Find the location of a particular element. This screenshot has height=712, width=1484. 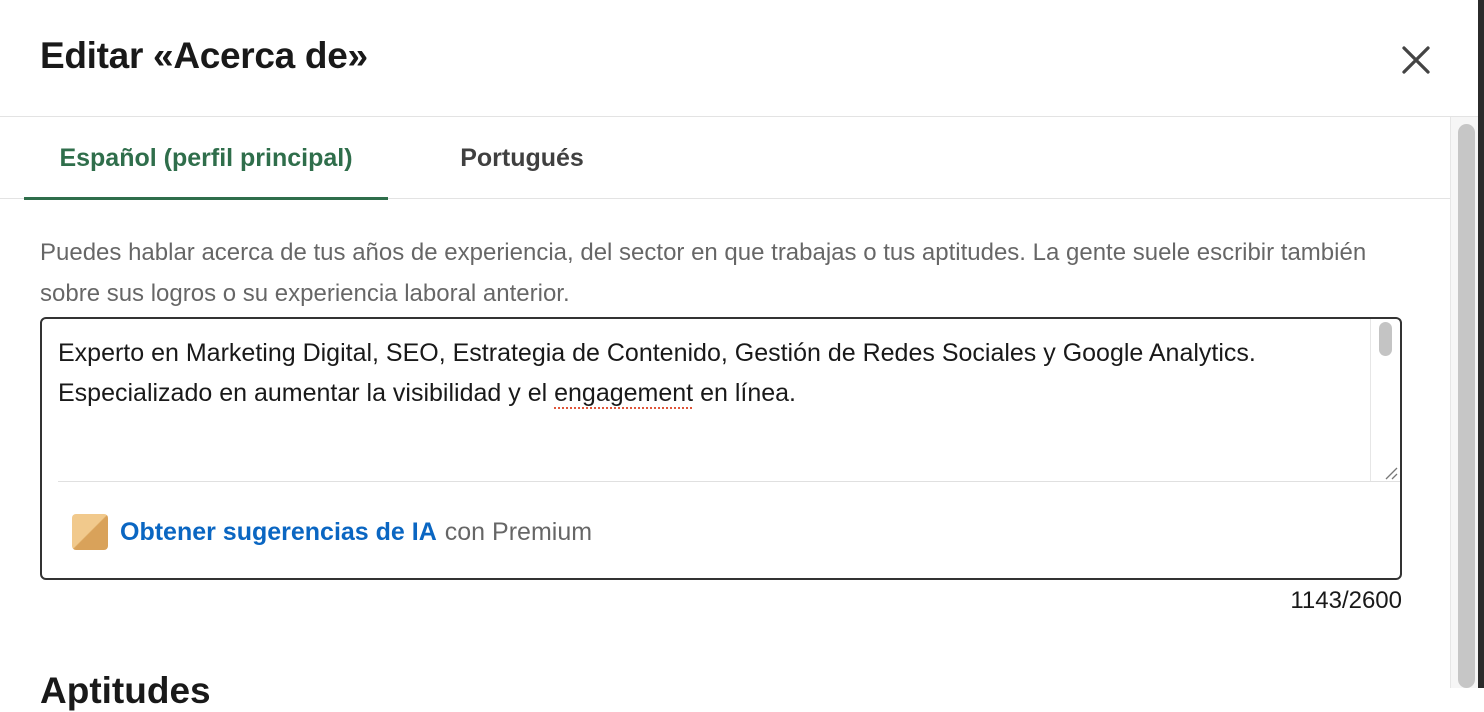

ai-suggestions-row: Obtener sugerencias de IA con Premium is located at coordinates (332, 532).